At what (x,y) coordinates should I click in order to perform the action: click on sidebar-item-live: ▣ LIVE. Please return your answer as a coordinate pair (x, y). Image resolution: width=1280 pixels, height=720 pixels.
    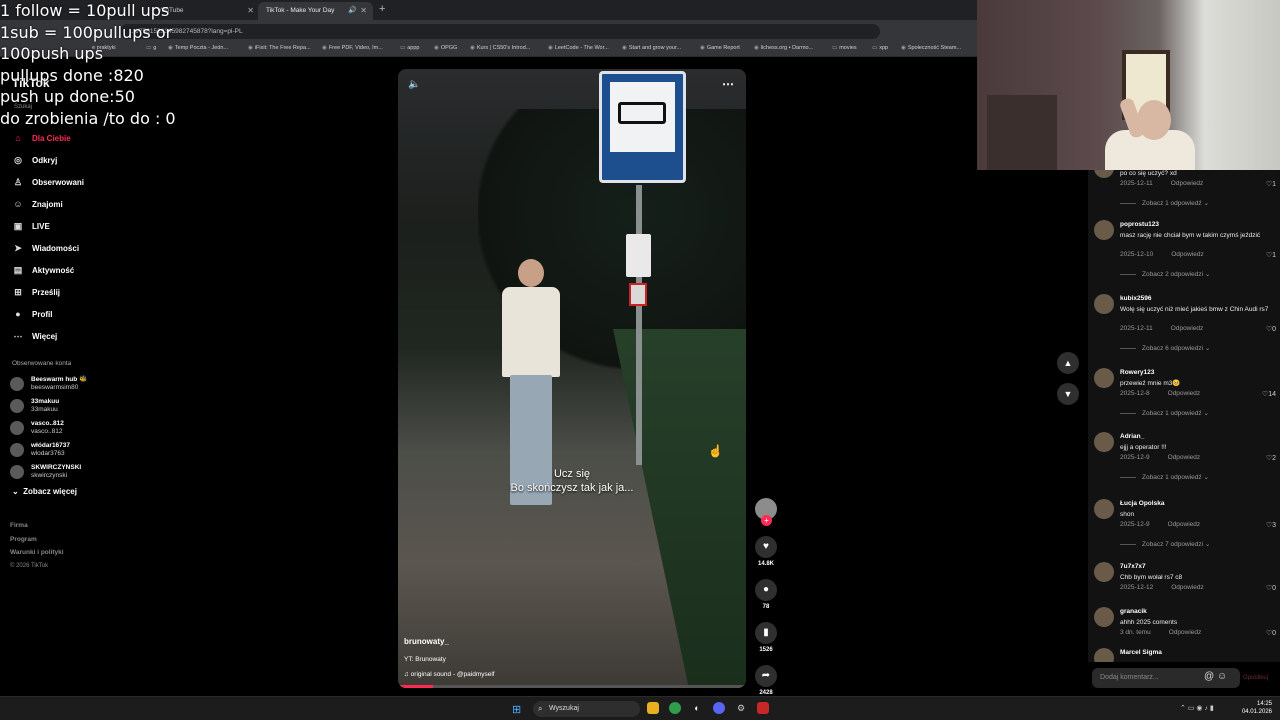
    Looking at the image, I should click on (90, 226).